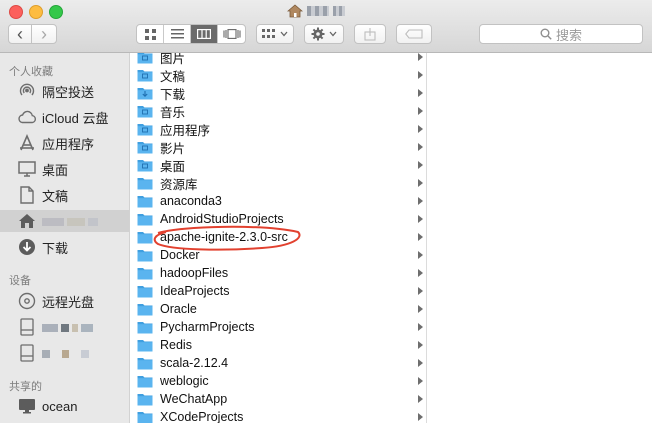  What do you see at coordinates (64, 221) in the screenshot?
I see `sidebar-item-home` at bounding box center [64, 221].